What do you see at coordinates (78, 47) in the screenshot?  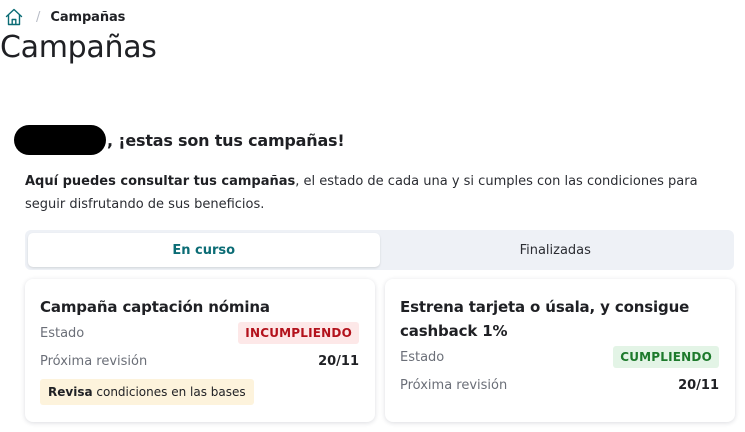 I see `page-title: Campañas` at bounding box center [78, 47].